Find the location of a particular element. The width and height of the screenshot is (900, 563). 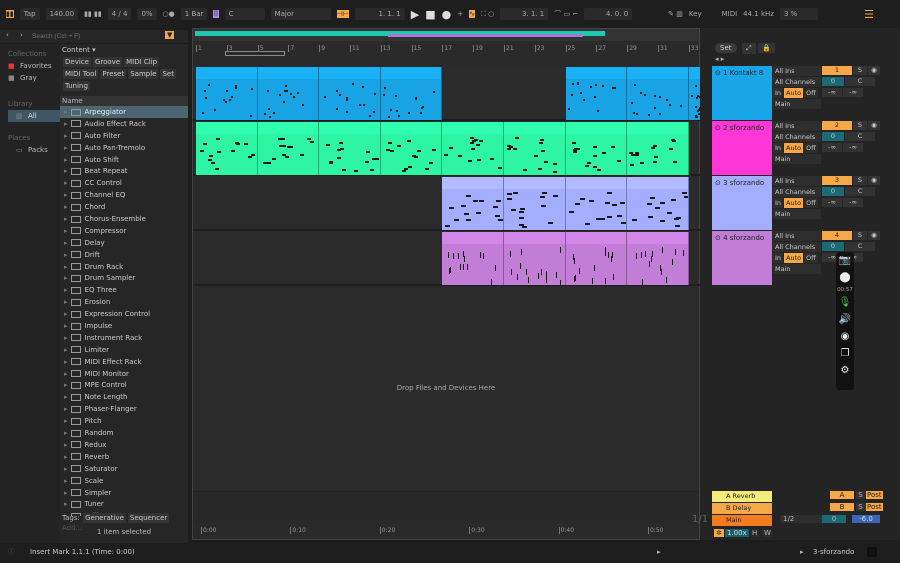

main-volume-zero: 0 is located at coordinates (834, 519).